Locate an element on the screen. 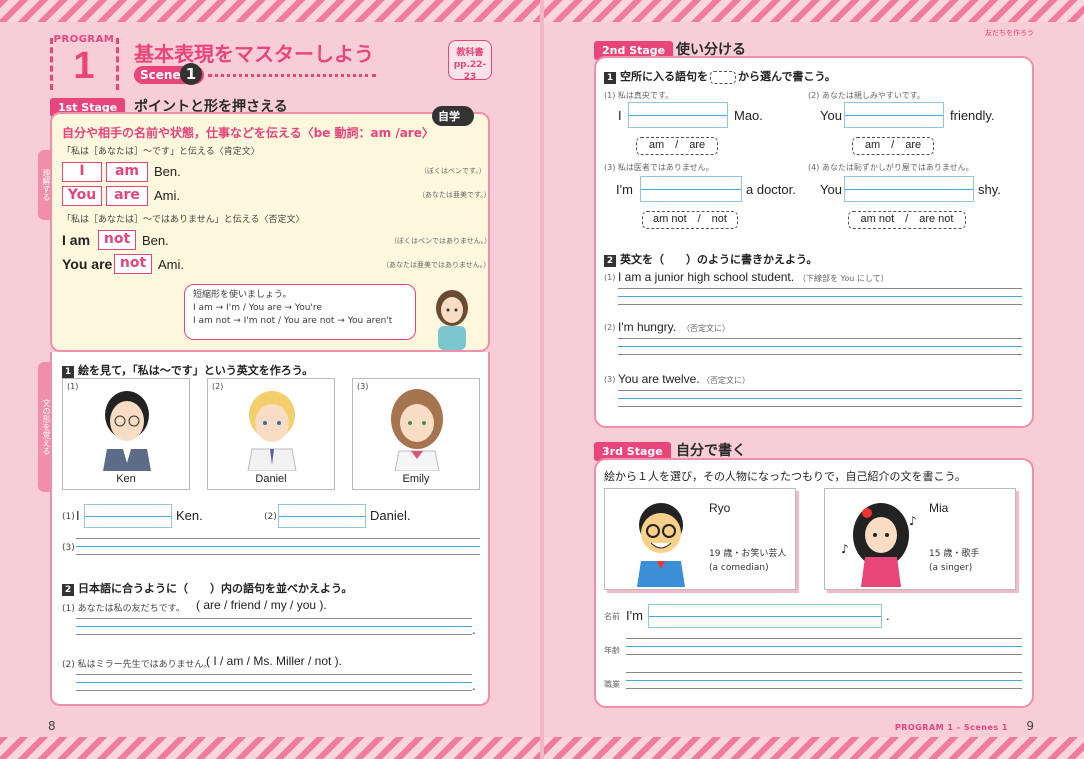 The width and height of the screenshot is (1084, 759). age-writing-lines is located at coordinates (824, 649).